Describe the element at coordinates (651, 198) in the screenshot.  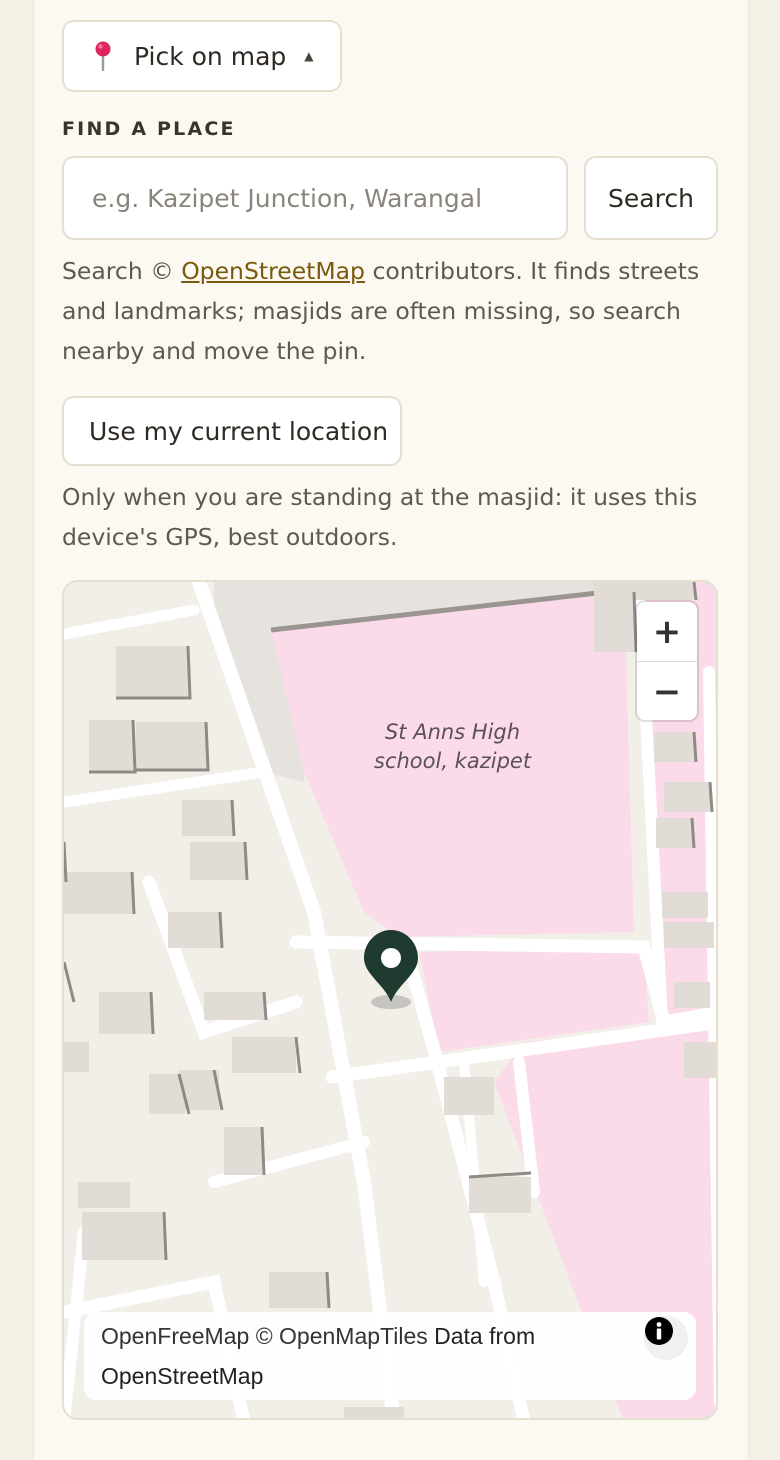
I see `search-button: Search` at that location.